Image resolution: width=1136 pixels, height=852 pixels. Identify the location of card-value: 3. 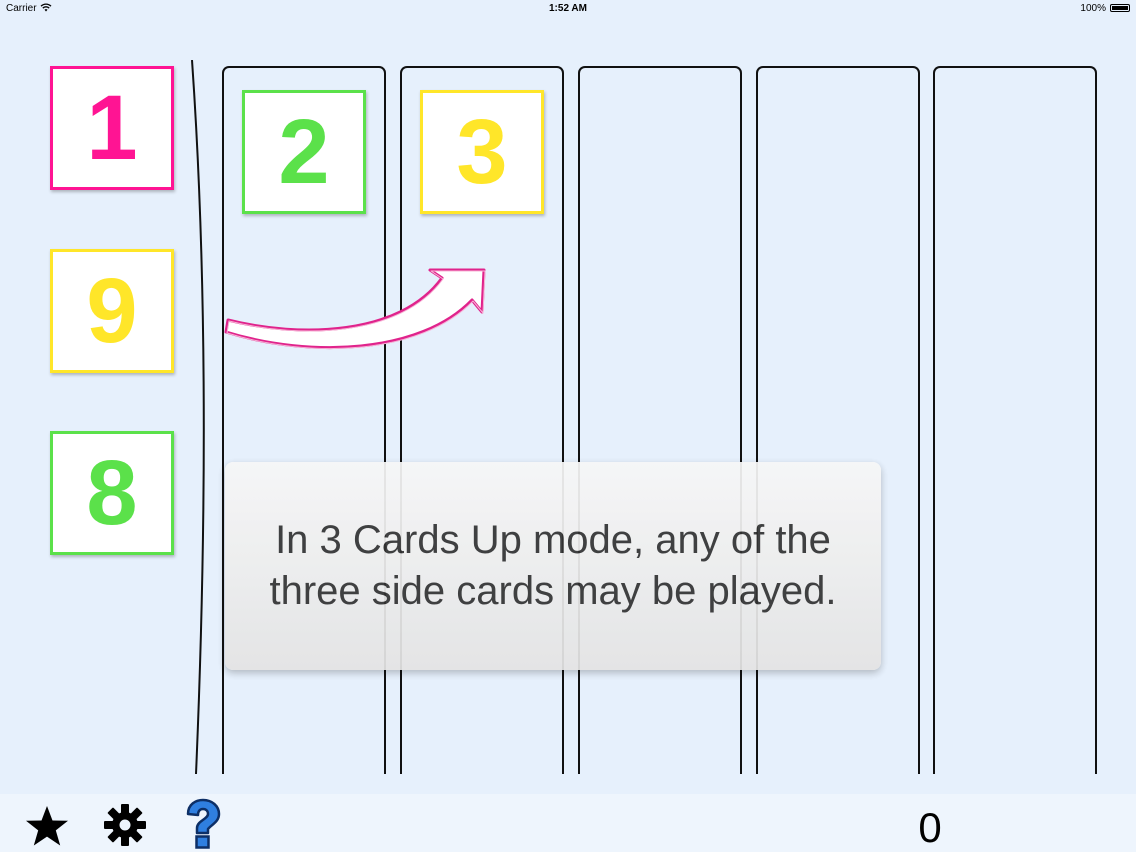
(482, 151).